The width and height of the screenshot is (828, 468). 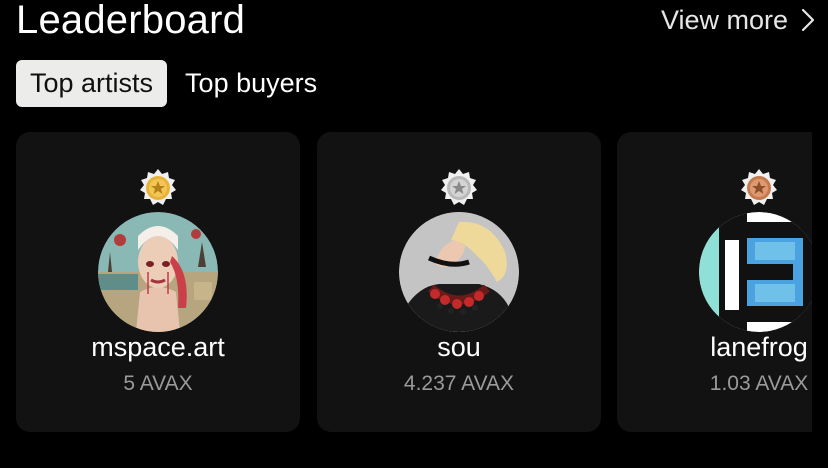 What do you see at coordinates (759, 383) in the screenshot?
I see `artist-amount: 1.03 AVAX` at bounding box center [759, 383].